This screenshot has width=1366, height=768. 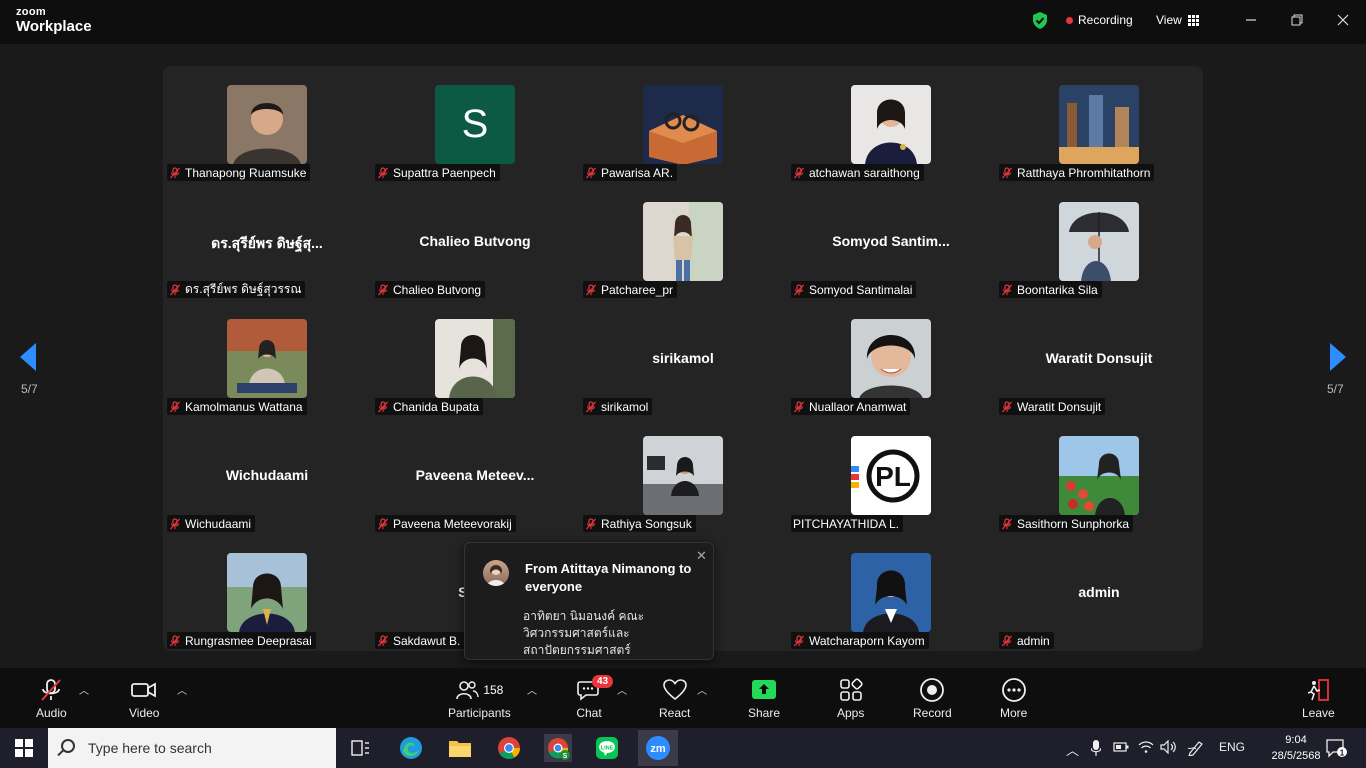 I want to click on participant-tile: Pawarisa AR., so click(x=683, y=125).